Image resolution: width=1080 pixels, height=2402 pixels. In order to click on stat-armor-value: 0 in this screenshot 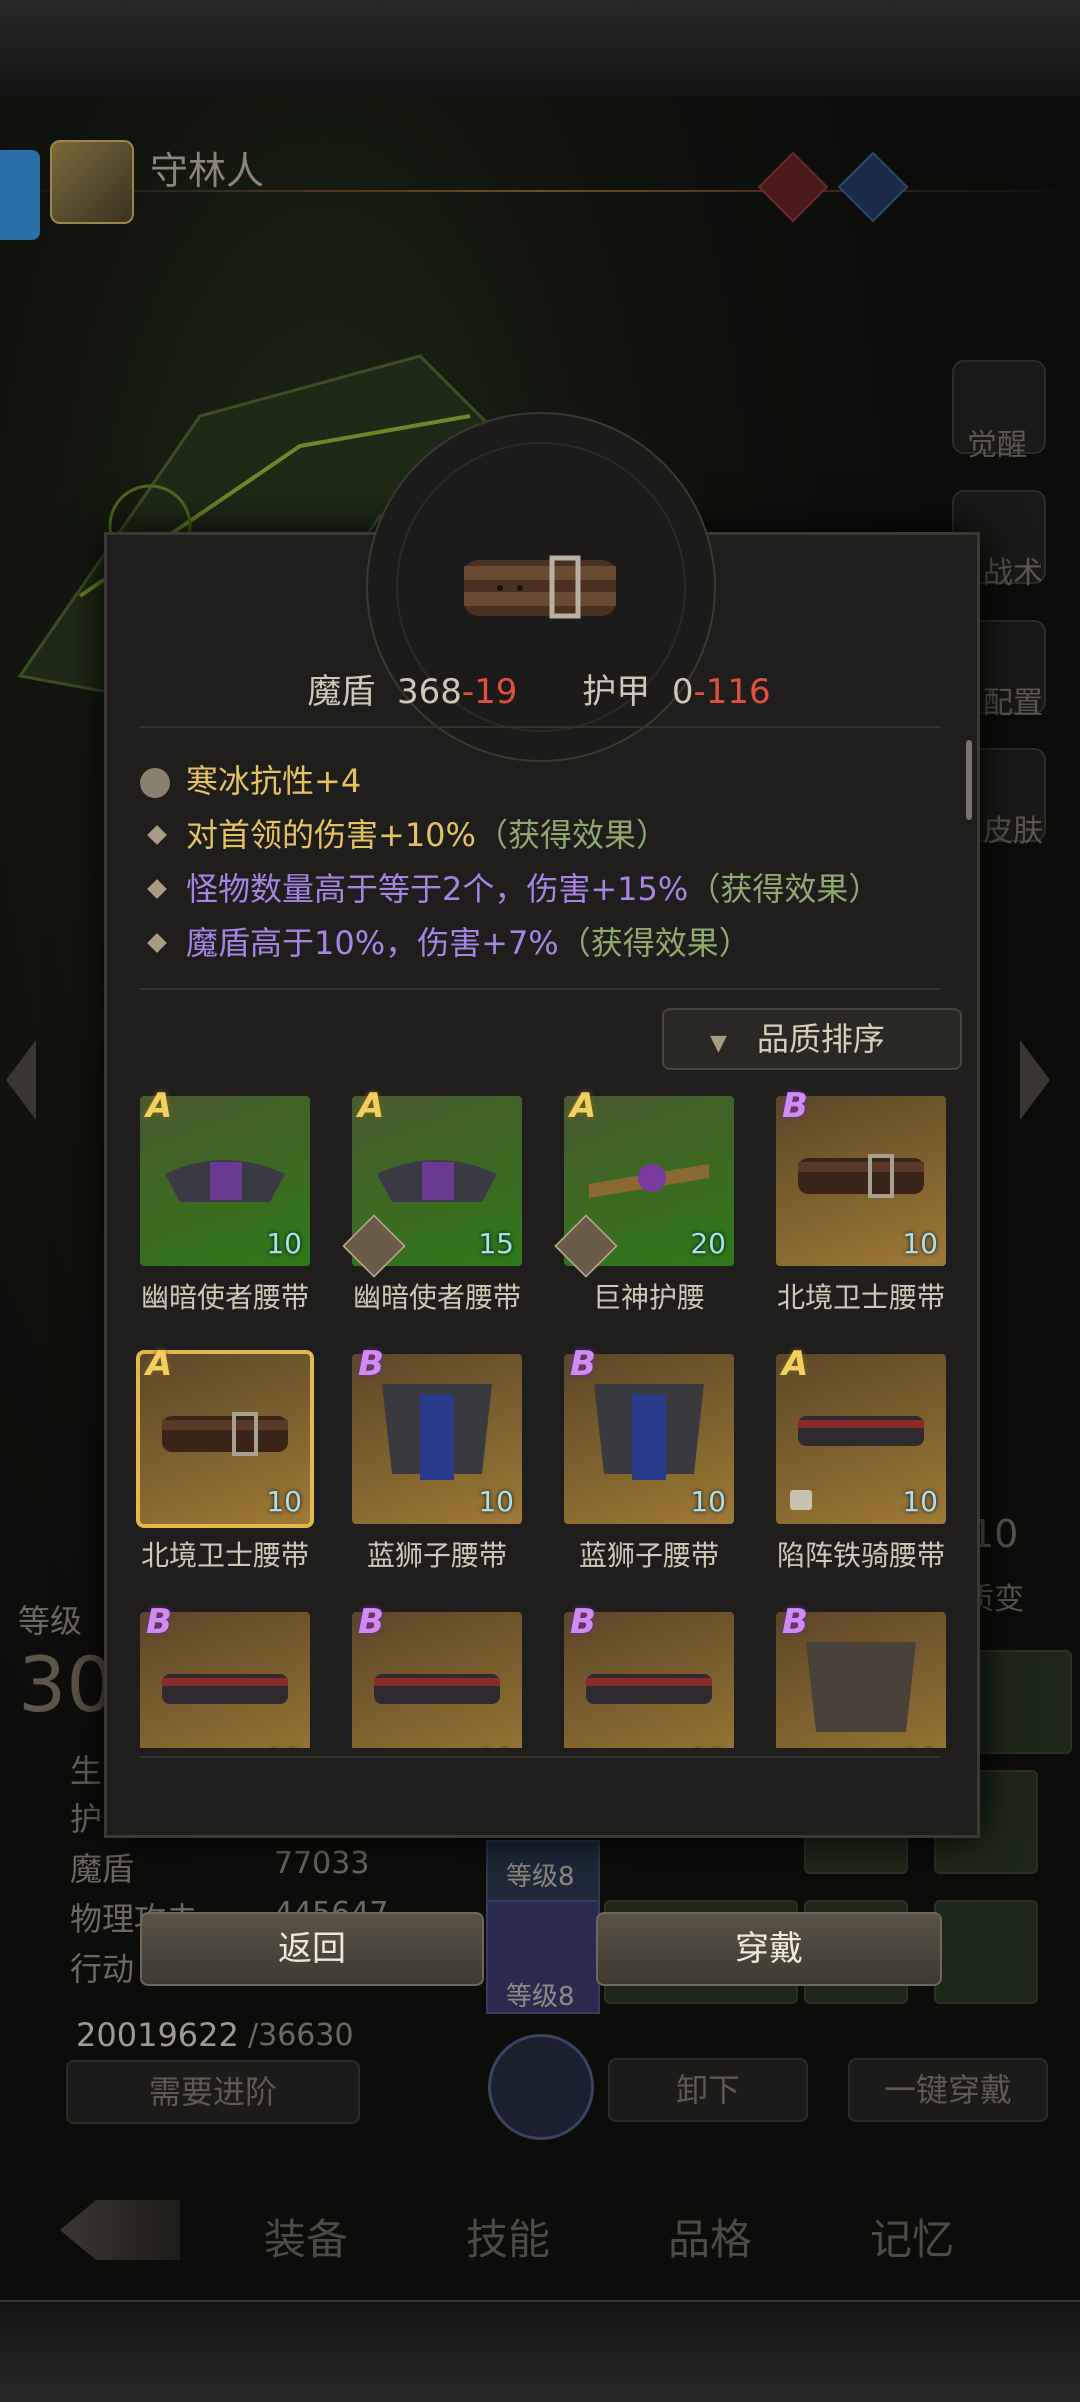, I will do `click(682, 692)`.